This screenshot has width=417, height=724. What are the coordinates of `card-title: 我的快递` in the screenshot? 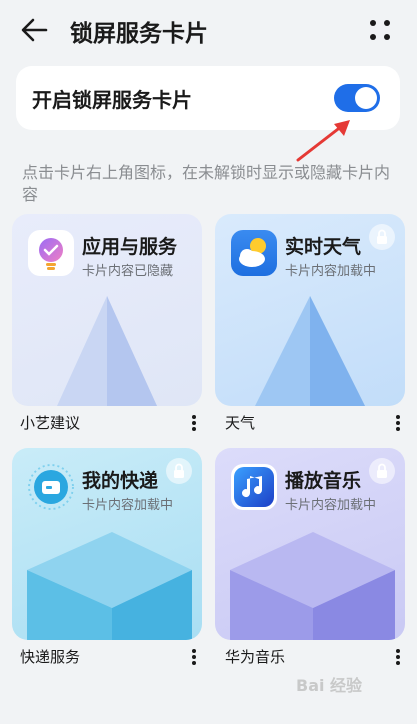 It's located at (120, 481).